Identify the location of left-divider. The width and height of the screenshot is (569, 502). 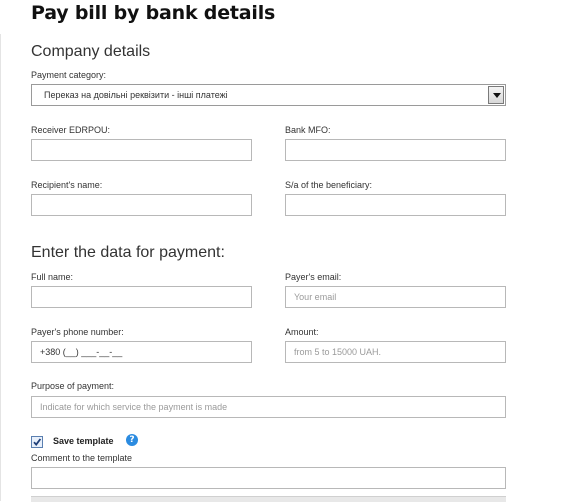
(0, 267).